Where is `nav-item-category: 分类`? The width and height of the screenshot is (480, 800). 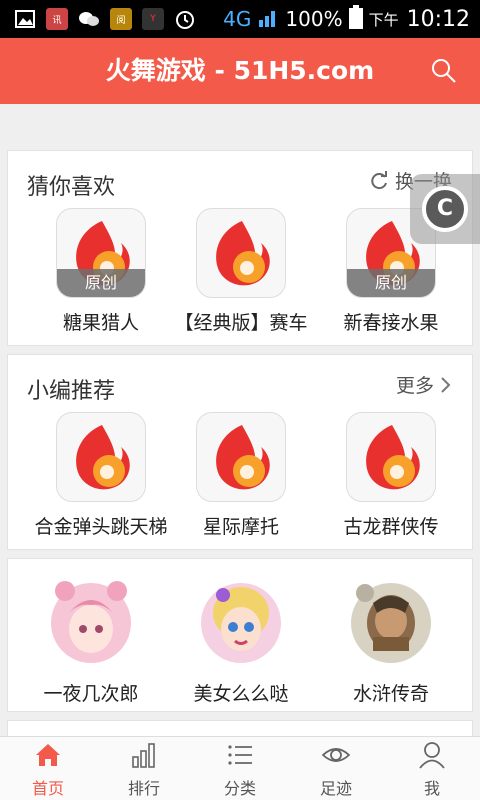
nav-item-category: 分类 is located at coordinates (240, 768).